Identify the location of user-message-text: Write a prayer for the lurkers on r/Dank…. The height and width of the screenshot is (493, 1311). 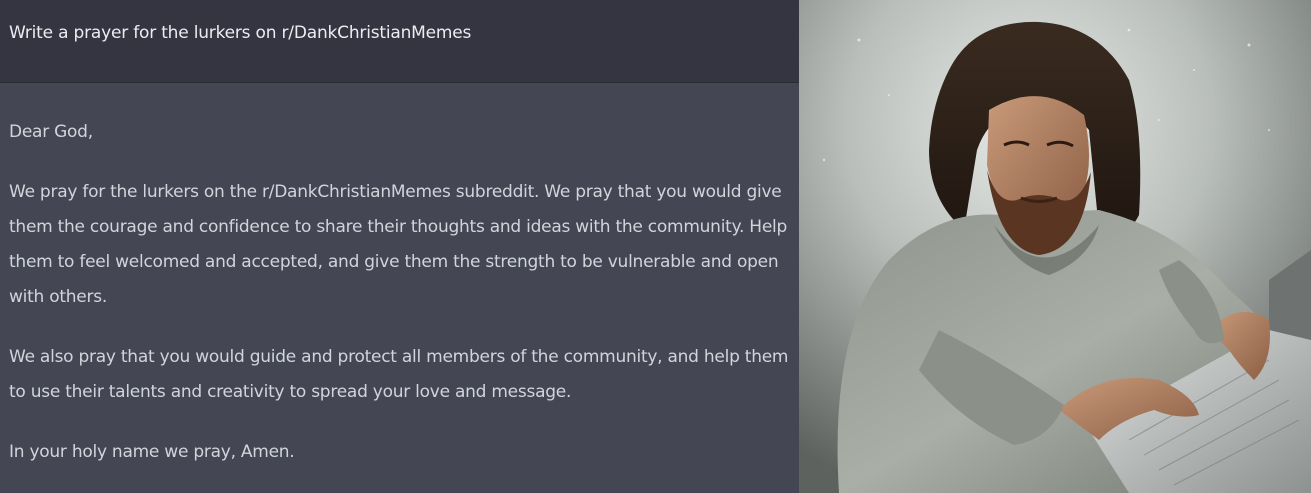
(240, 33).